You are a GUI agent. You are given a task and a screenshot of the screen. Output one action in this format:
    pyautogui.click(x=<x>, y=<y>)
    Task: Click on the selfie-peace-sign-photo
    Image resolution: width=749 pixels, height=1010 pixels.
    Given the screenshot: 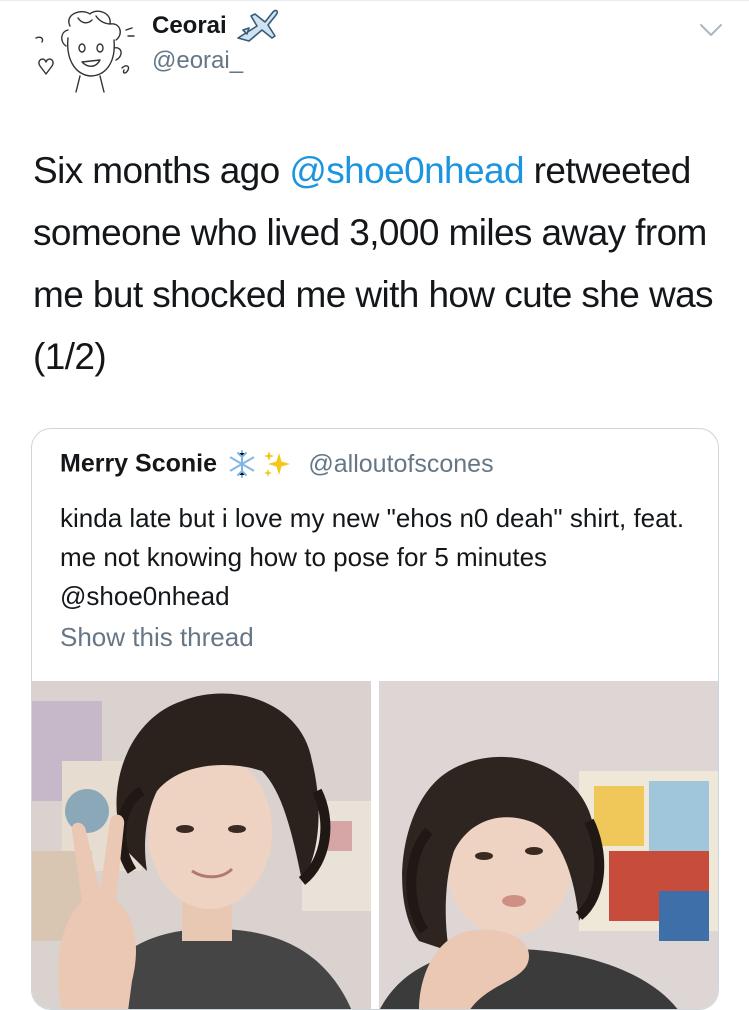 What is the action you would take?
    pyautogui.click(x=201, y=845)
    